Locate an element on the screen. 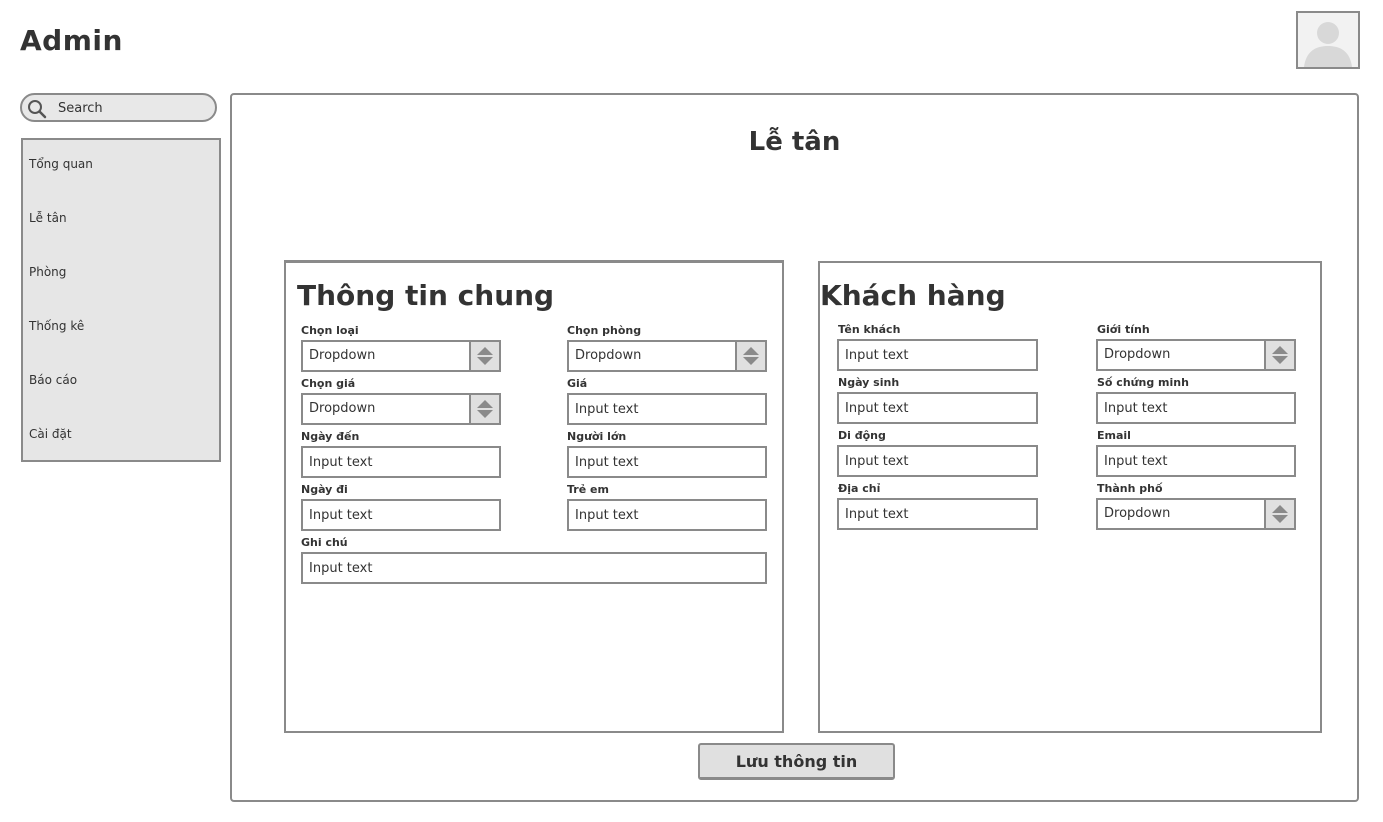  address-label: Địa chỉ is located at coordinates (859, 488).